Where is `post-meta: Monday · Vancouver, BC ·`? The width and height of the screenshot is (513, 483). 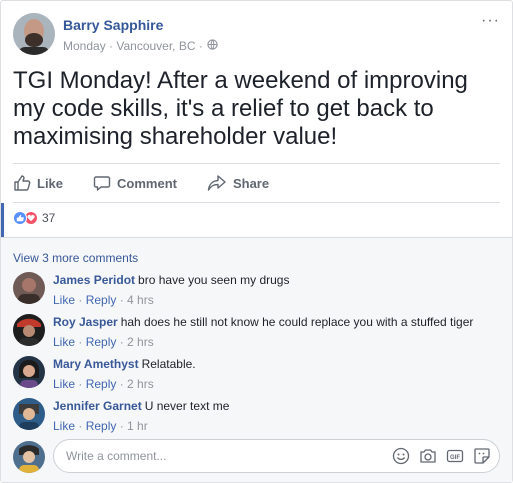 post-meta: Monday · Vancouver, BC · is located at coordinates (140, 46).